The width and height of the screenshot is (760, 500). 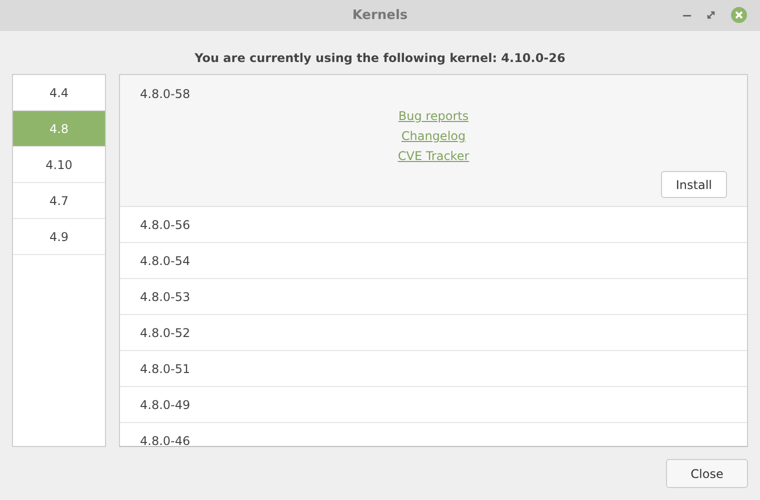 What do you see at coordinates (165, 297) in the screenshot?
I see `kernel-version: 4.8.0-53` at bounding box center [165, 297].